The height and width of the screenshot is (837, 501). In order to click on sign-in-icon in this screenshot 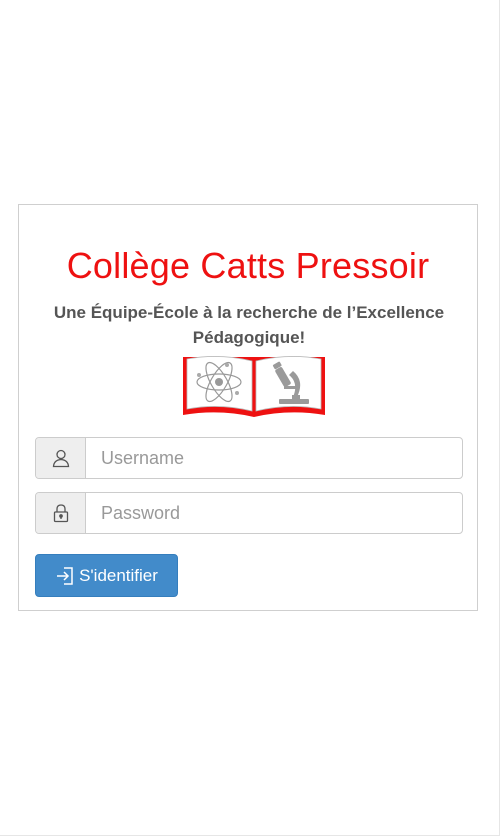, I will do `click(65, 576)`.